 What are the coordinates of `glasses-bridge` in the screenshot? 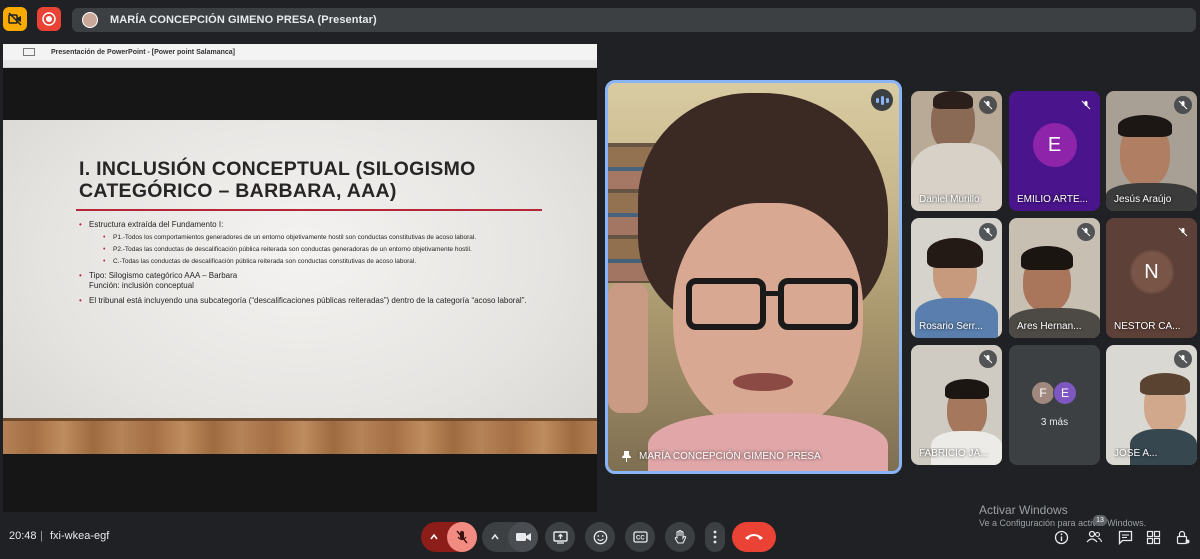 It's located at (772, 293).